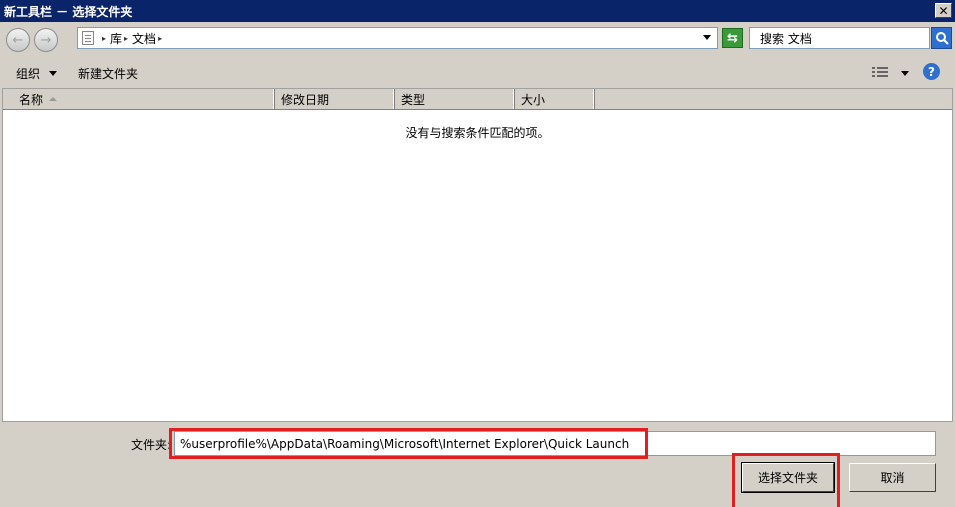 The width and height of the screenshot is (955, 507). What do you see at coordinates (53, 73) in the screenshot?
I see `organize-dropdown-icon` at bounding box center [53, 73].